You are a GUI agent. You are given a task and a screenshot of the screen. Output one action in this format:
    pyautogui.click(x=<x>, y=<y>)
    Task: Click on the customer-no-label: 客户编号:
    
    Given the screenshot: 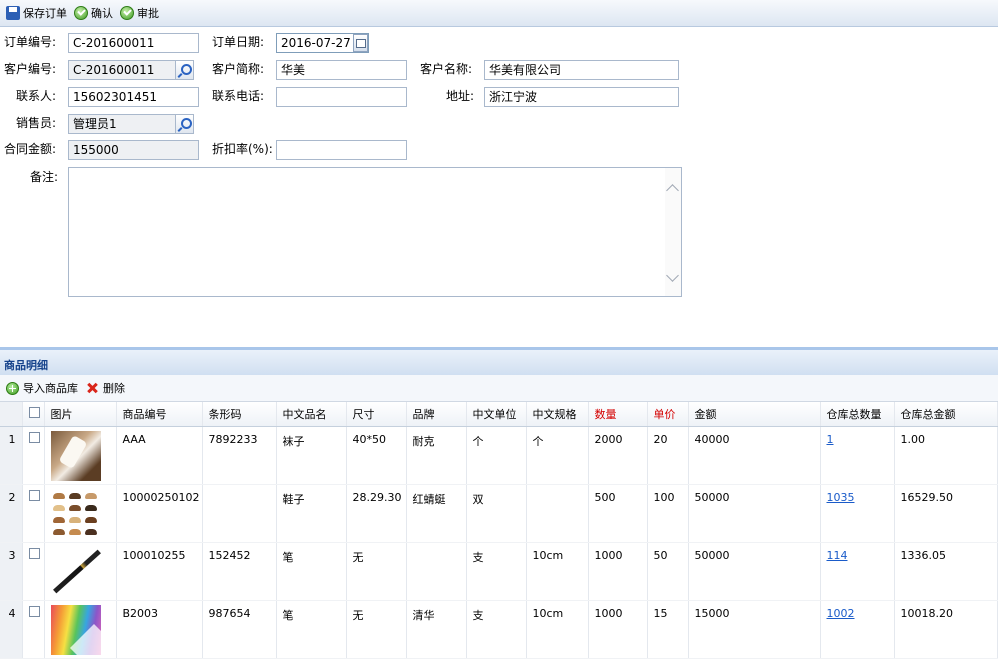 What is the action you would take?
    pyautogui.click(x=30, y=69)
    